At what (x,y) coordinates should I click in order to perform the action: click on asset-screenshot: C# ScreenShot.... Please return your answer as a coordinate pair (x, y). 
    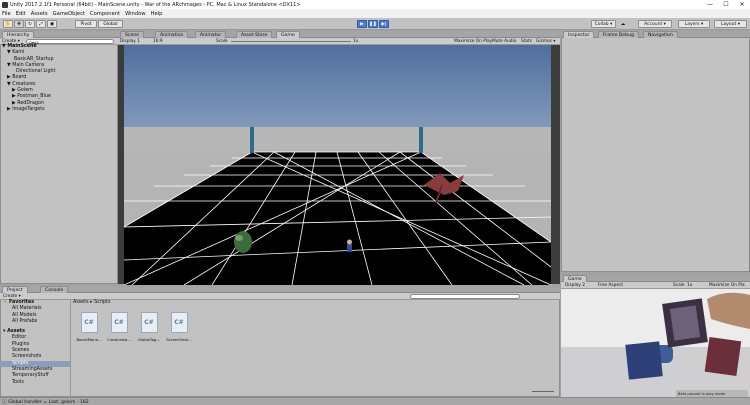
    Looking at the image, I should click on (179, 327).